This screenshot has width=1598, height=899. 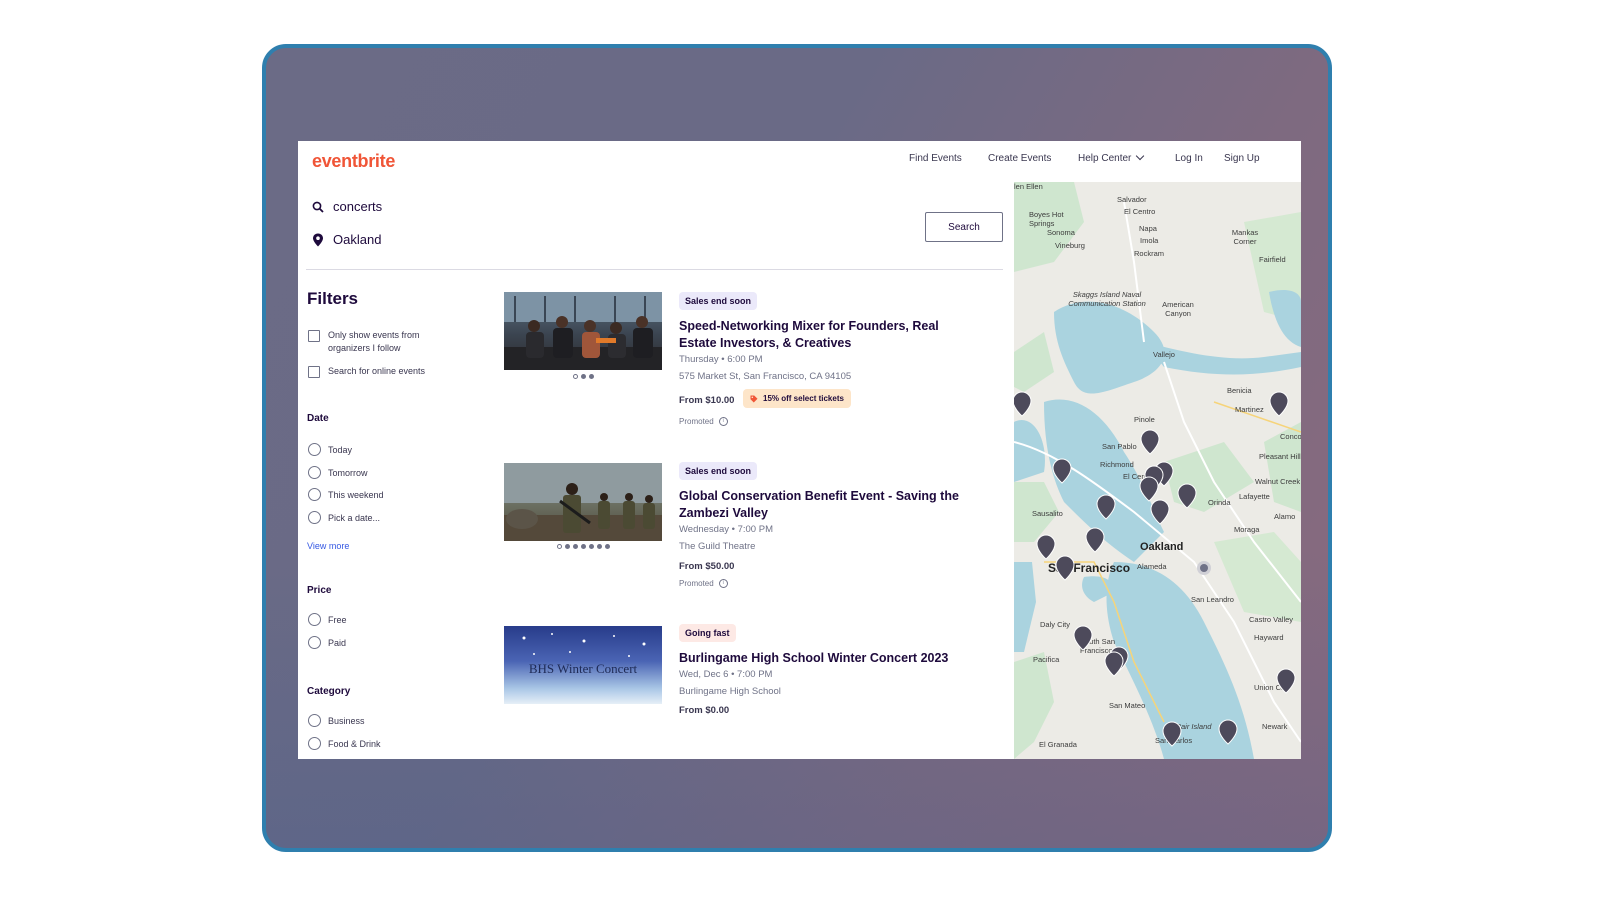 I want to click on event-date: Thursday • 6:00 PM, so click(x=721, y=359).